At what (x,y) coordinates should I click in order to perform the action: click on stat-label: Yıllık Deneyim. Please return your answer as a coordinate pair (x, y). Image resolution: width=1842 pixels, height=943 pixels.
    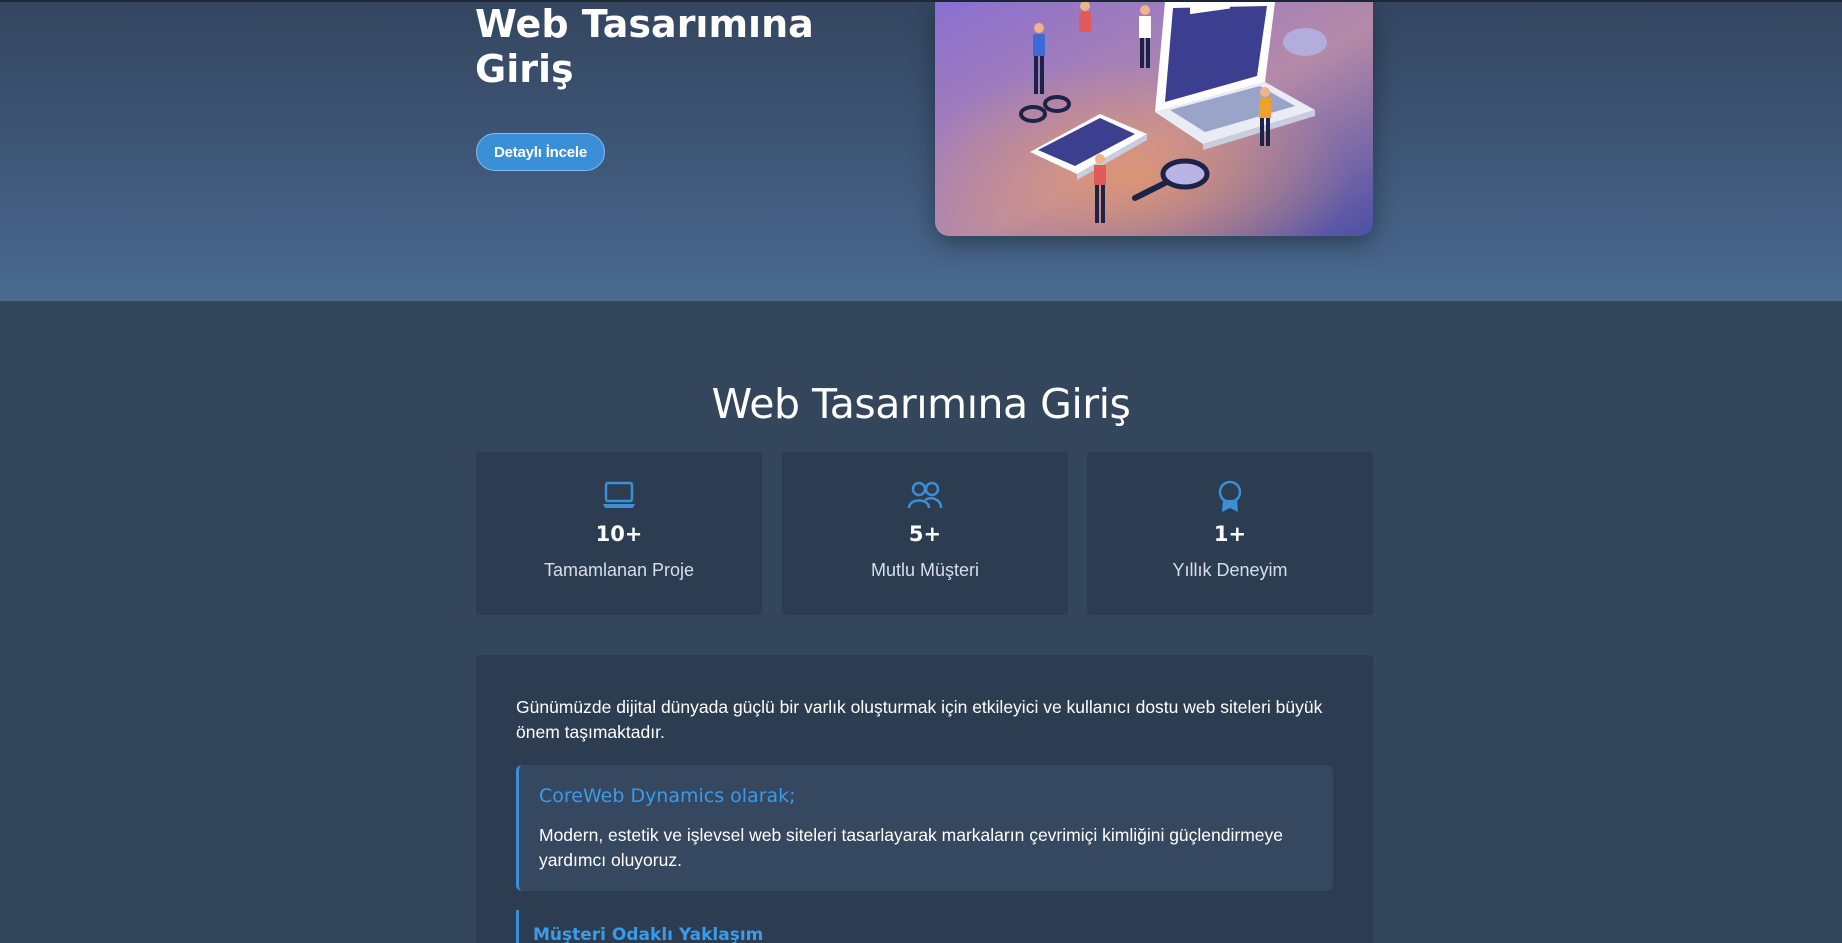
    Looking at the image, I should click on (1230, 570).